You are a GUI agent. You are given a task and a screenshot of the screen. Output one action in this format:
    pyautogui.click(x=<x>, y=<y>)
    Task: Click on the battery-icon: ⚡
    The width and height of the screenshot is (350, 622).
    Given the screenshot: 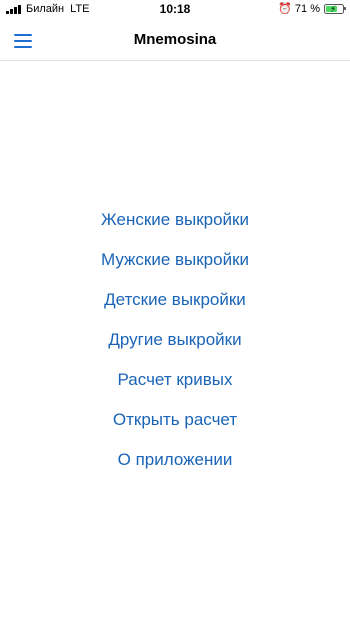 What is the action you would take?
    pyautogui.click(x=335, y=8)
    